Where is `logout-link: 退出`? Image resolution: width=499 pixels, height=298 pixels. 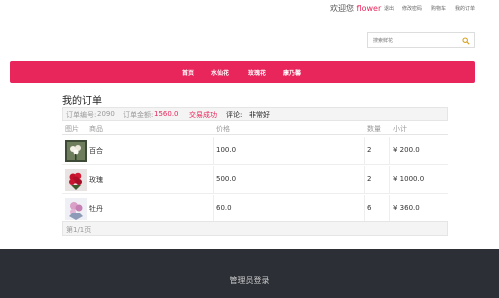
logout-link: 退出 is located at coordinates (389, 8).